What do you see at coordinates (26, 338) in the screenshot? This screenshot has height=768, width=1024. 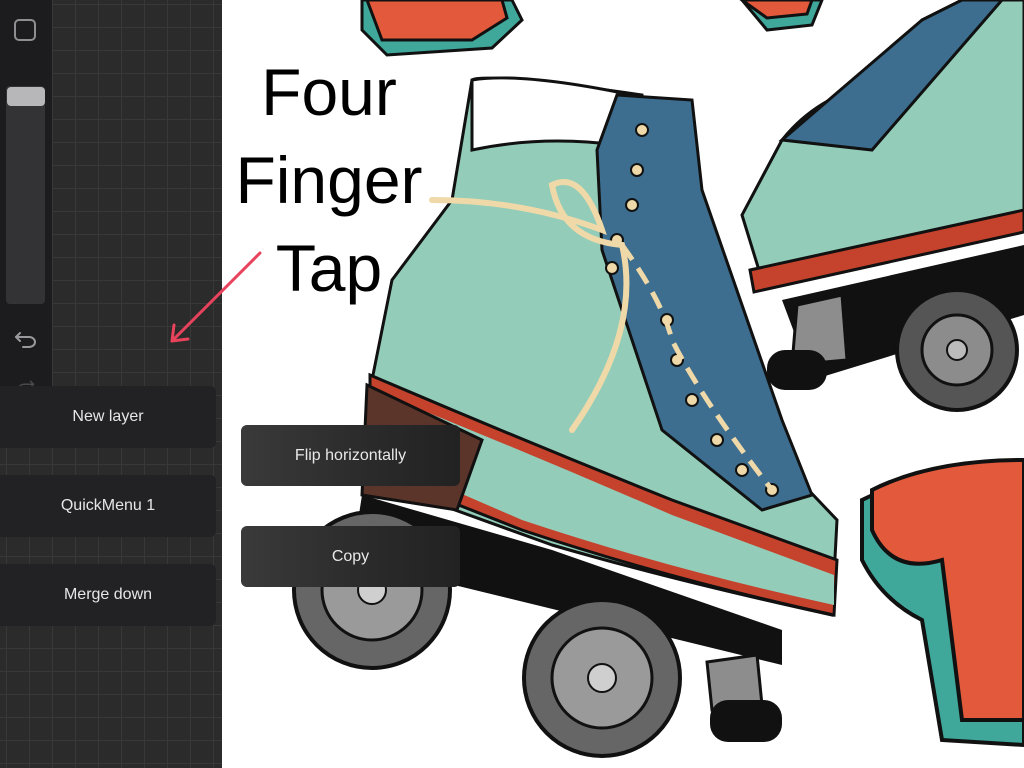 I see `undo-icon` at bounding box center [26, 338].